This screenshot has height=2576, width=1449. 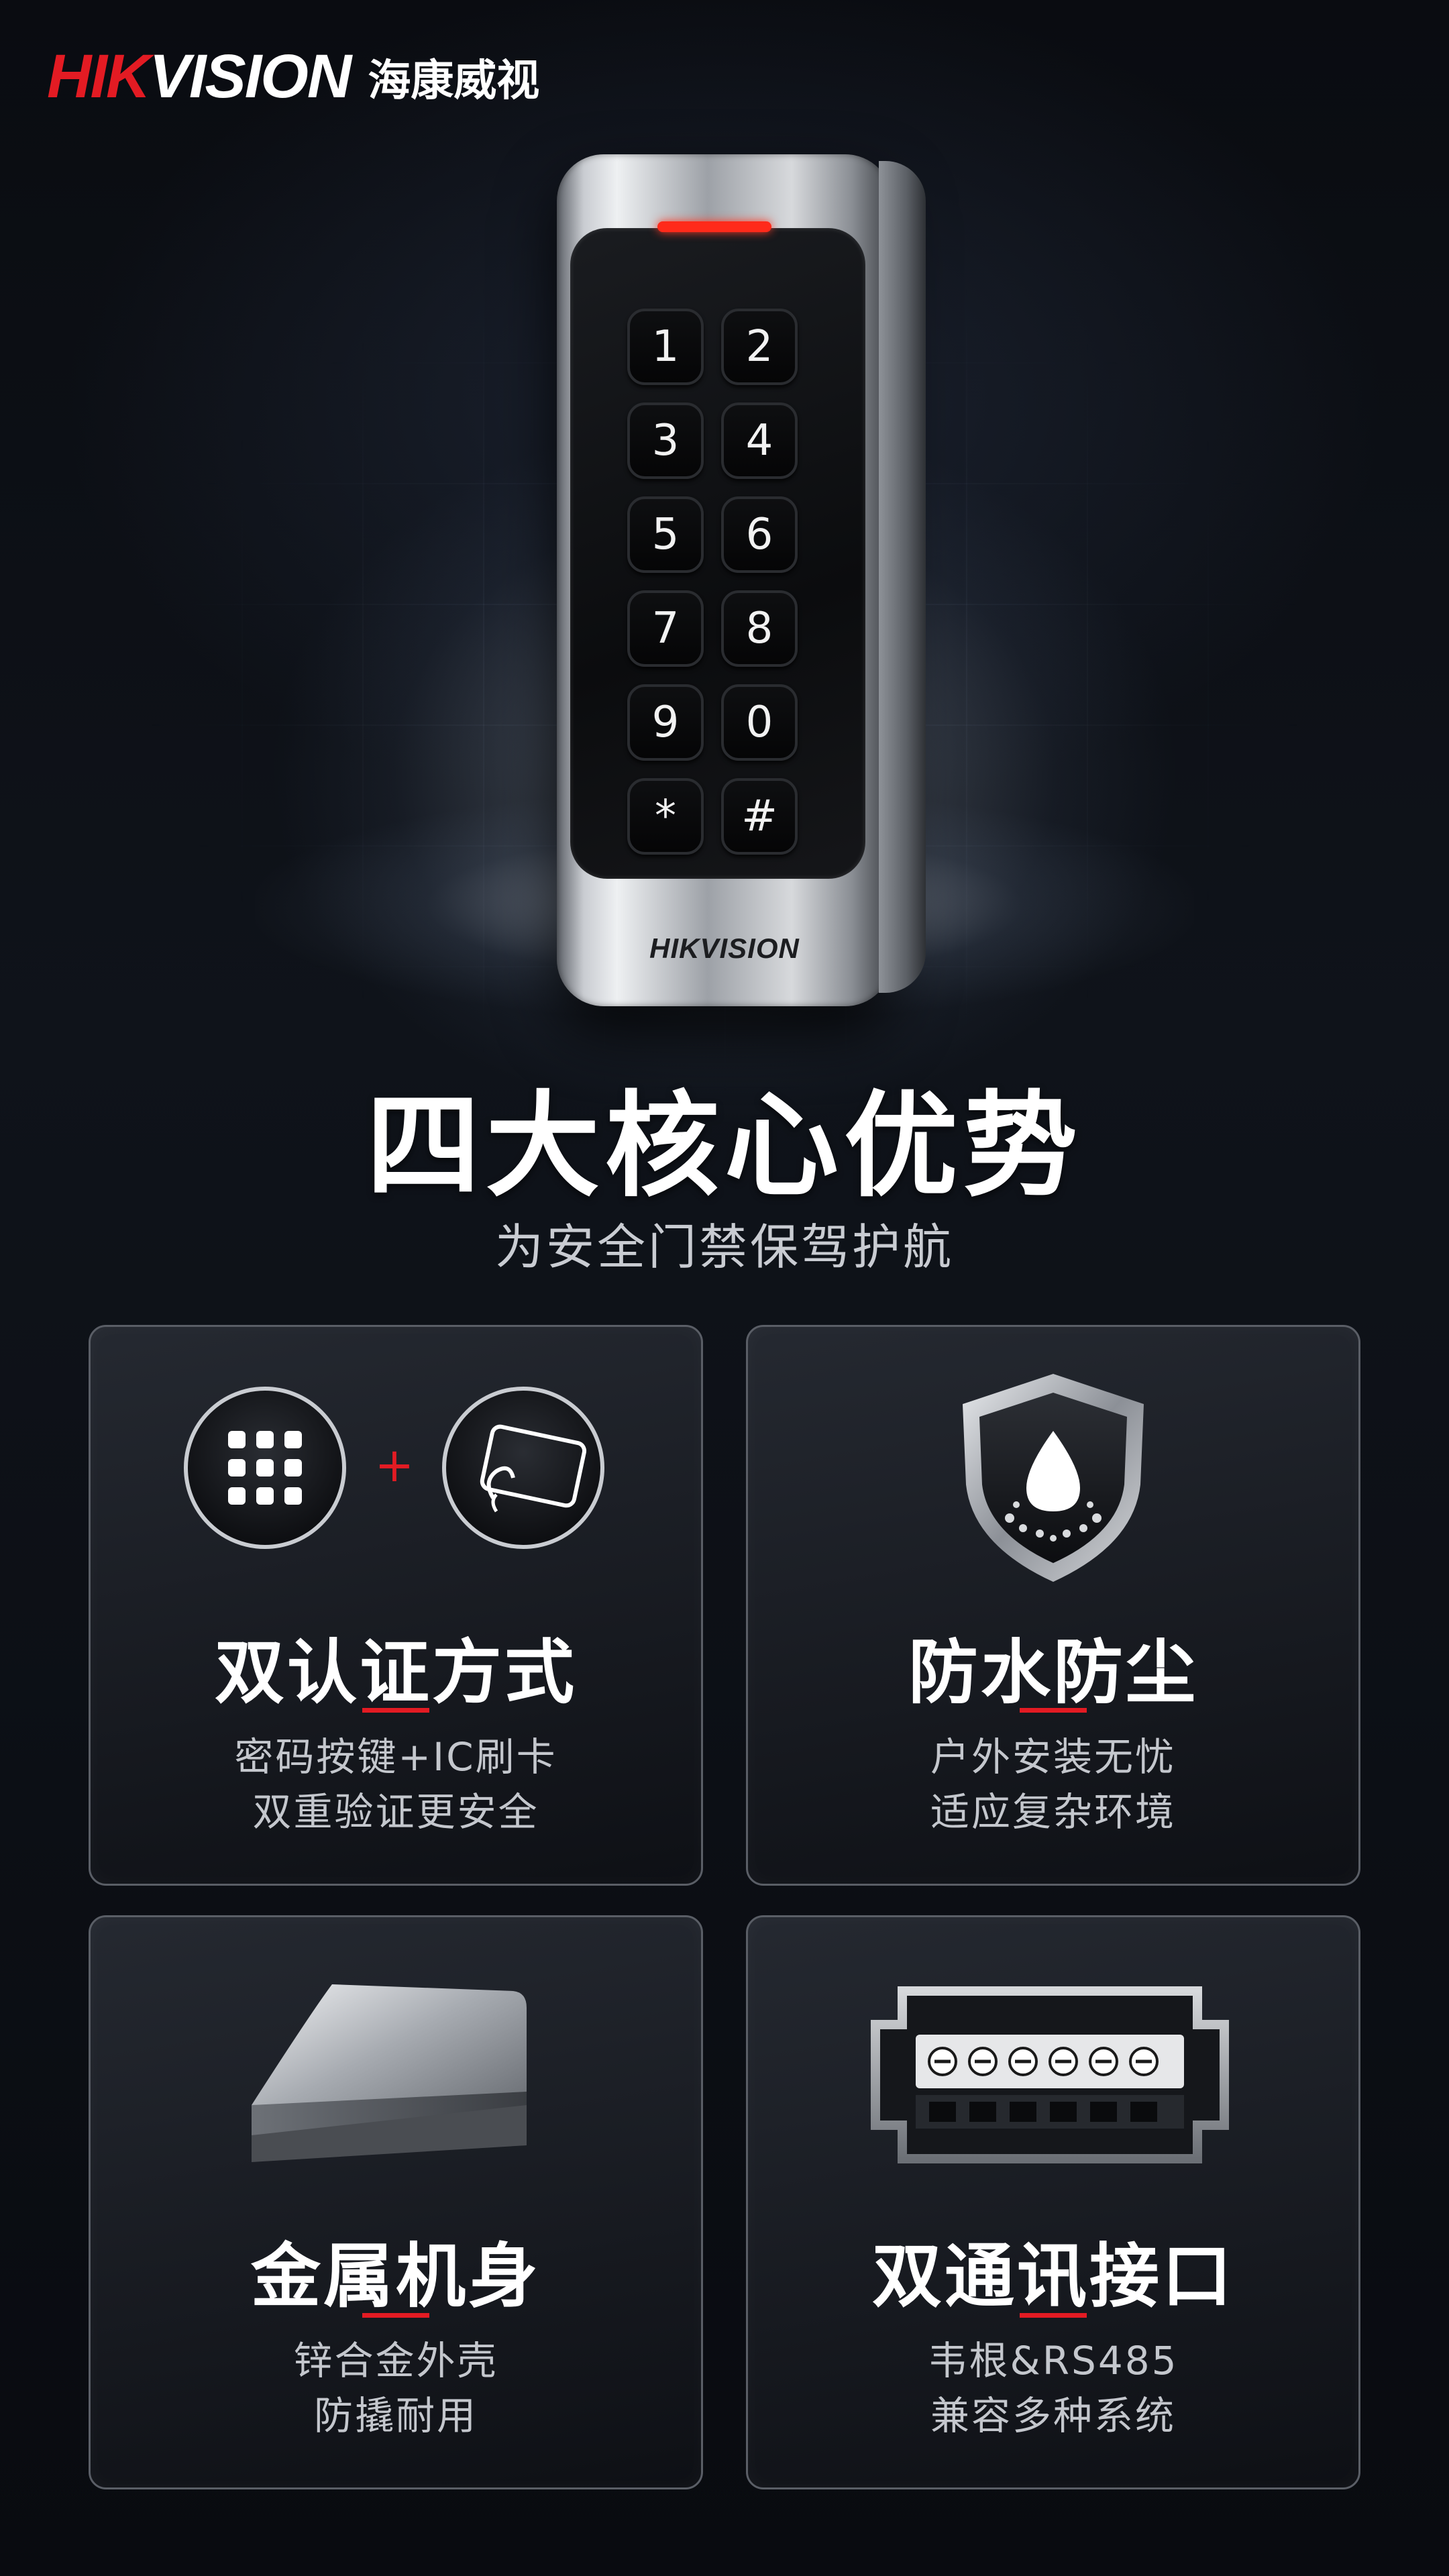 What do you see at coordinates (396, 2202) in the screenshot?
I see `feature-card-metal-body: 金属机身 锌合金外壳 防撬耐用` at bounding box center [396, 2202].